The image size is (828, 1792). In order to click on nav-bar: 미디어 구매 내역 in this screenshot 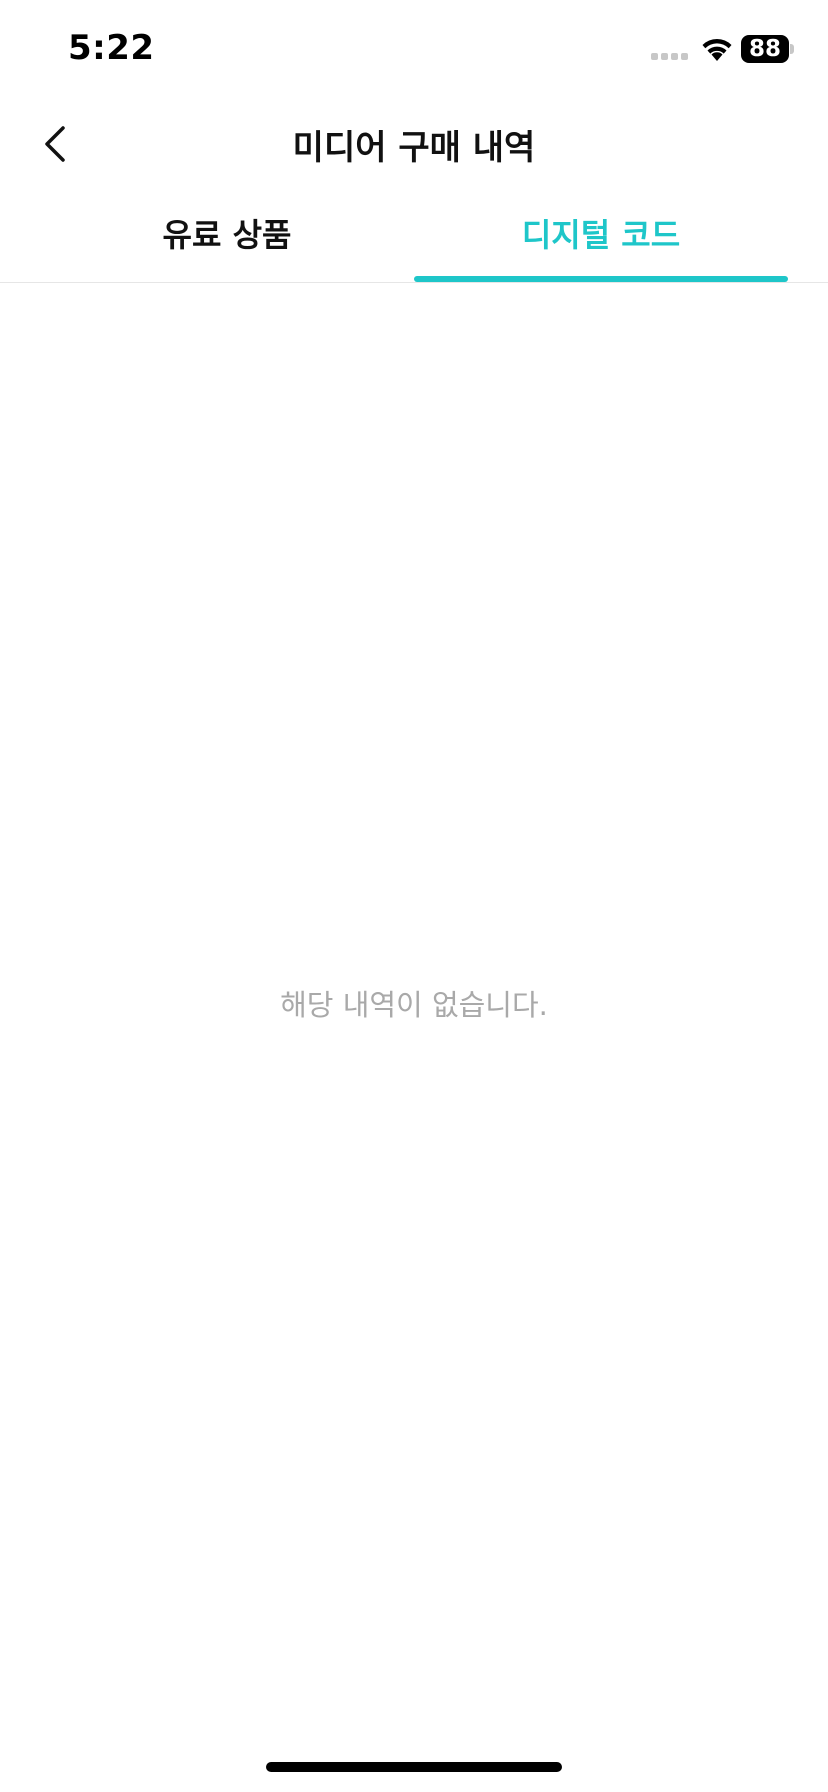, I will do `click(414, 144)`.